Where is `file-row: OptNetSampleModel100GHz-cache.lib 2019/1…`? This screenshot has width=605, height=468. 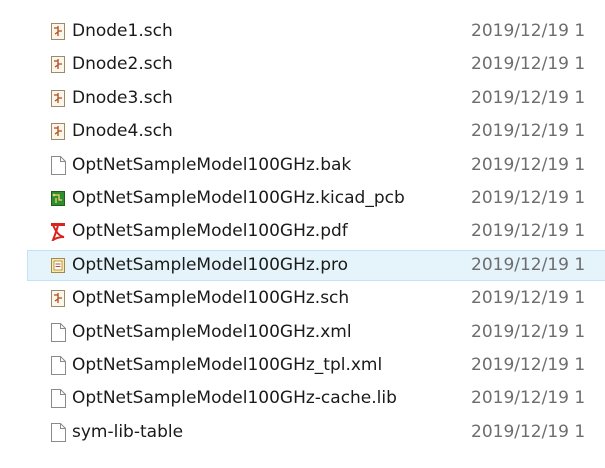 file-row: OptNetSampleModel100GHz-cache.lib 2019/1… is located at coordinates (302, 398).